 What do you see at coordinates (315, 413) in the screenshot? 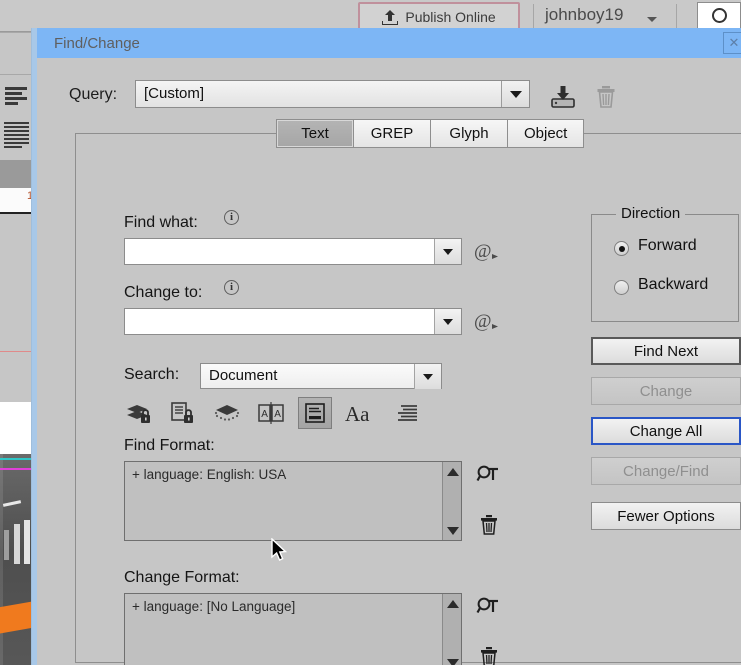
I see `include-footnotes-icon` at bounding box center [315, 413].